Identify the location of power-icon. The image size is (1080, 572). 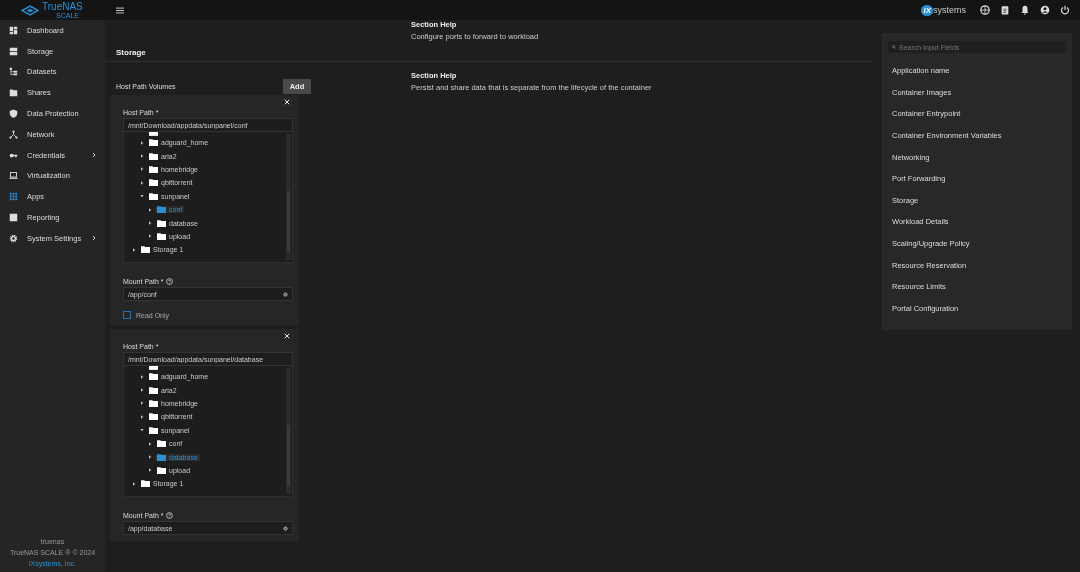
(1065, 10).